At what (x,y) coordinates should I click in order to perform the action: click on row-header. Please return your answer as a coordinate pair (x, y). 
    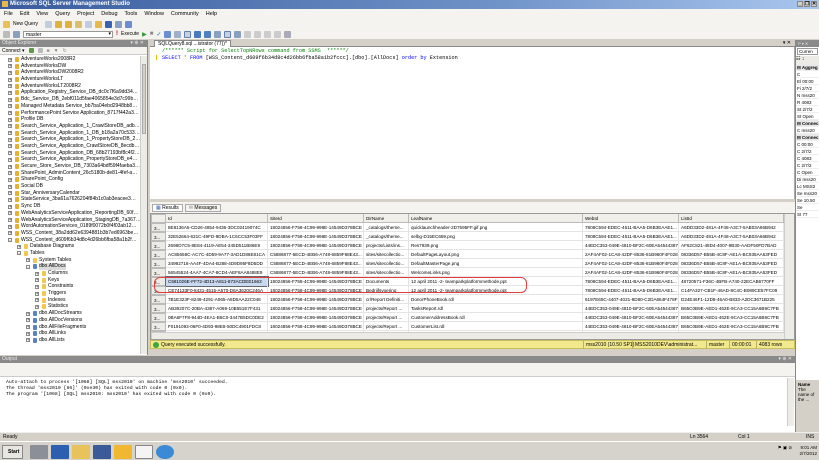
    Looking at the image, I should click on (158, 218).